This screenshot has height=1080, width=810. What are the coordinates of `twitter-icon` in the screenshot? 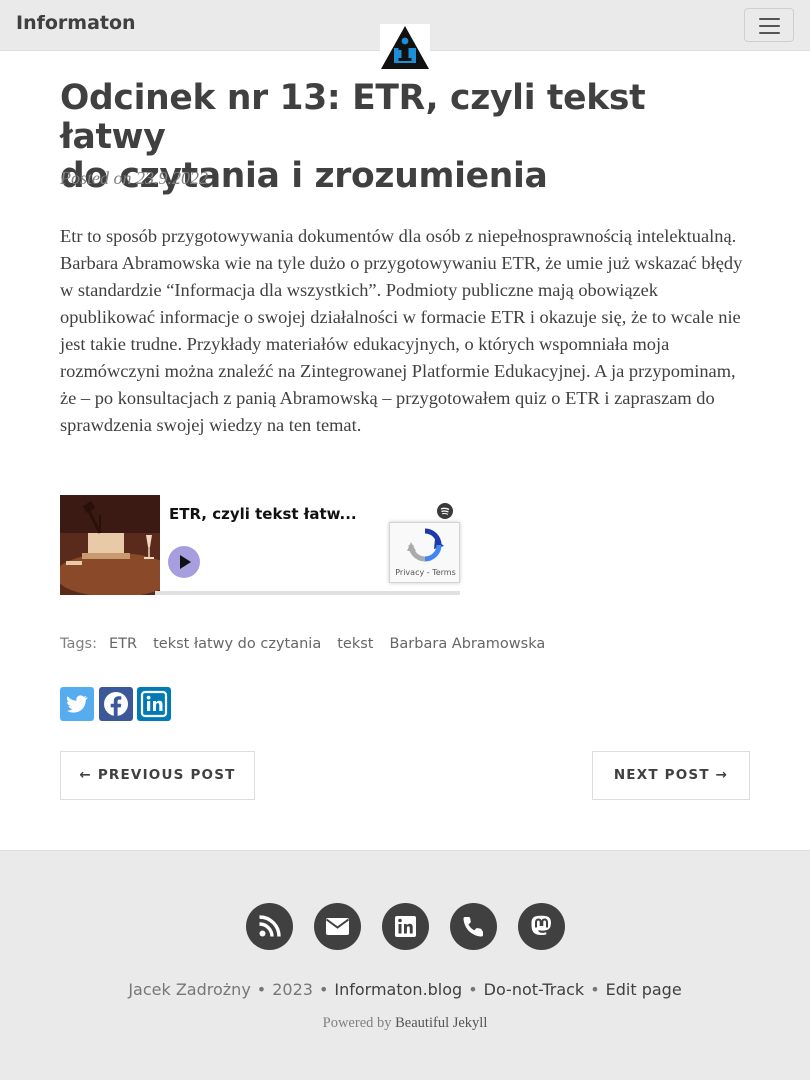 It's located at (77, 704).